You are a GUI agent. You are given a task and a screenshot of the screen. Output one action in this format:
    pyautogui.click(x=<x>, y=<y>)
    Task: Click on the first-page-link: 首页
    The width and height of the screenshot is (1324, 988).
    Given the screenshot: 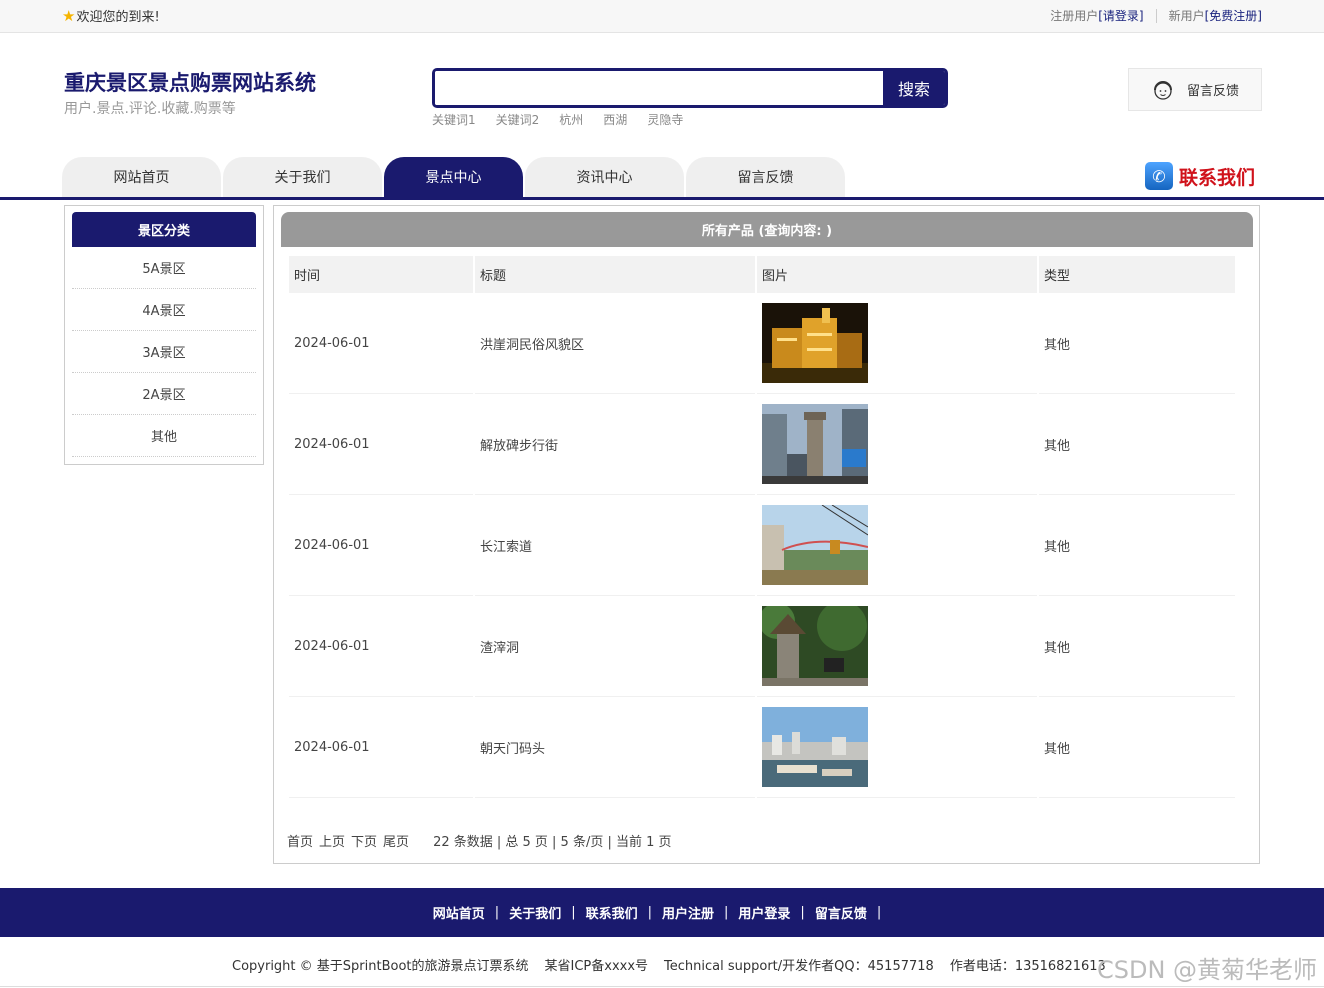 What is the action you would take?
    pyautogui.click(x=300, y=840)
    